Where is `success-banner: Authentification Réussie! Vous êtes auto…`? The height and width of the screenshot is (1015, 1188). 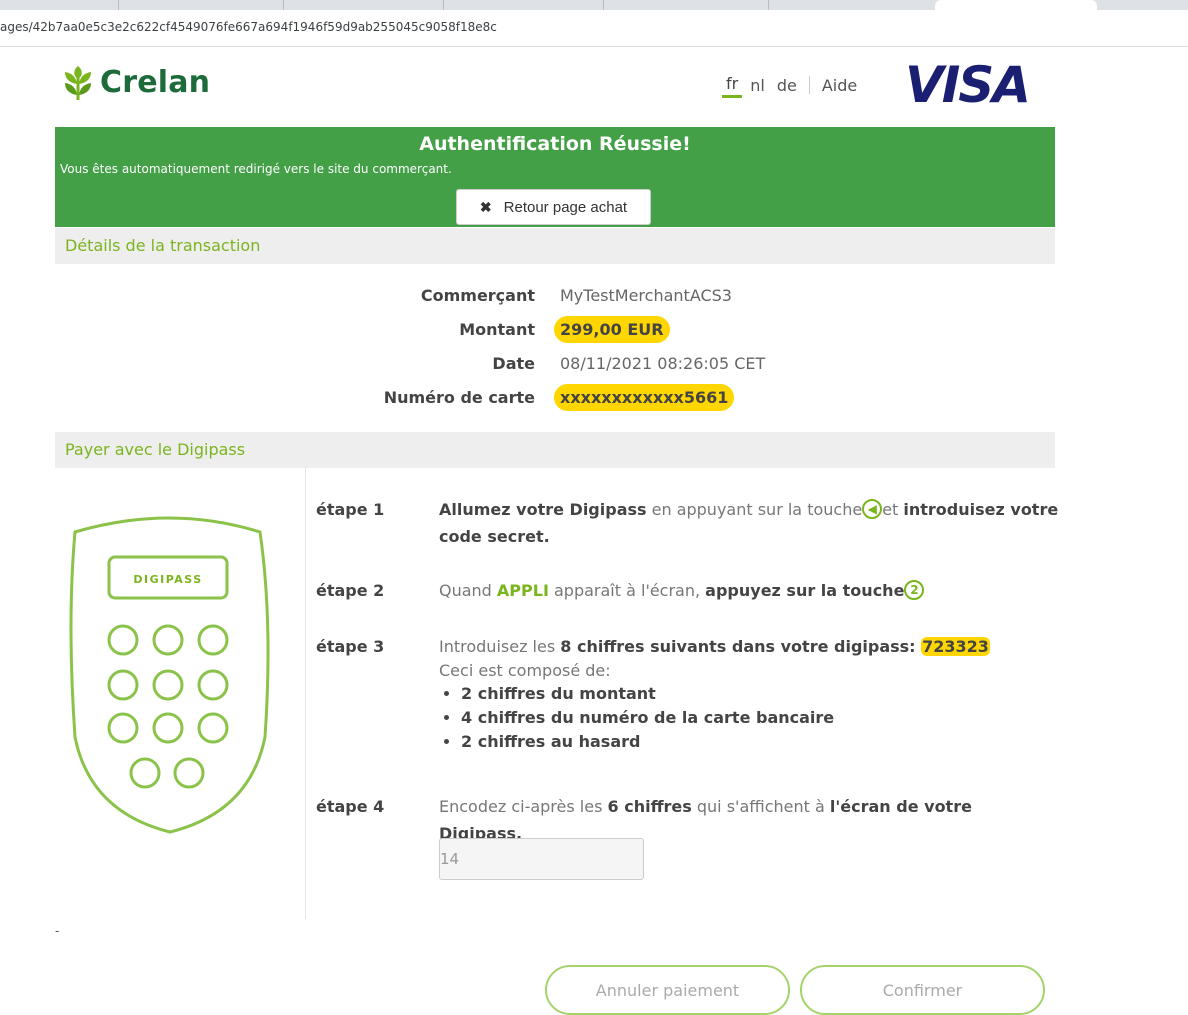 success-banner: Authentification Réussie! Vous êtes auto… is located at coordinates (555, 177).